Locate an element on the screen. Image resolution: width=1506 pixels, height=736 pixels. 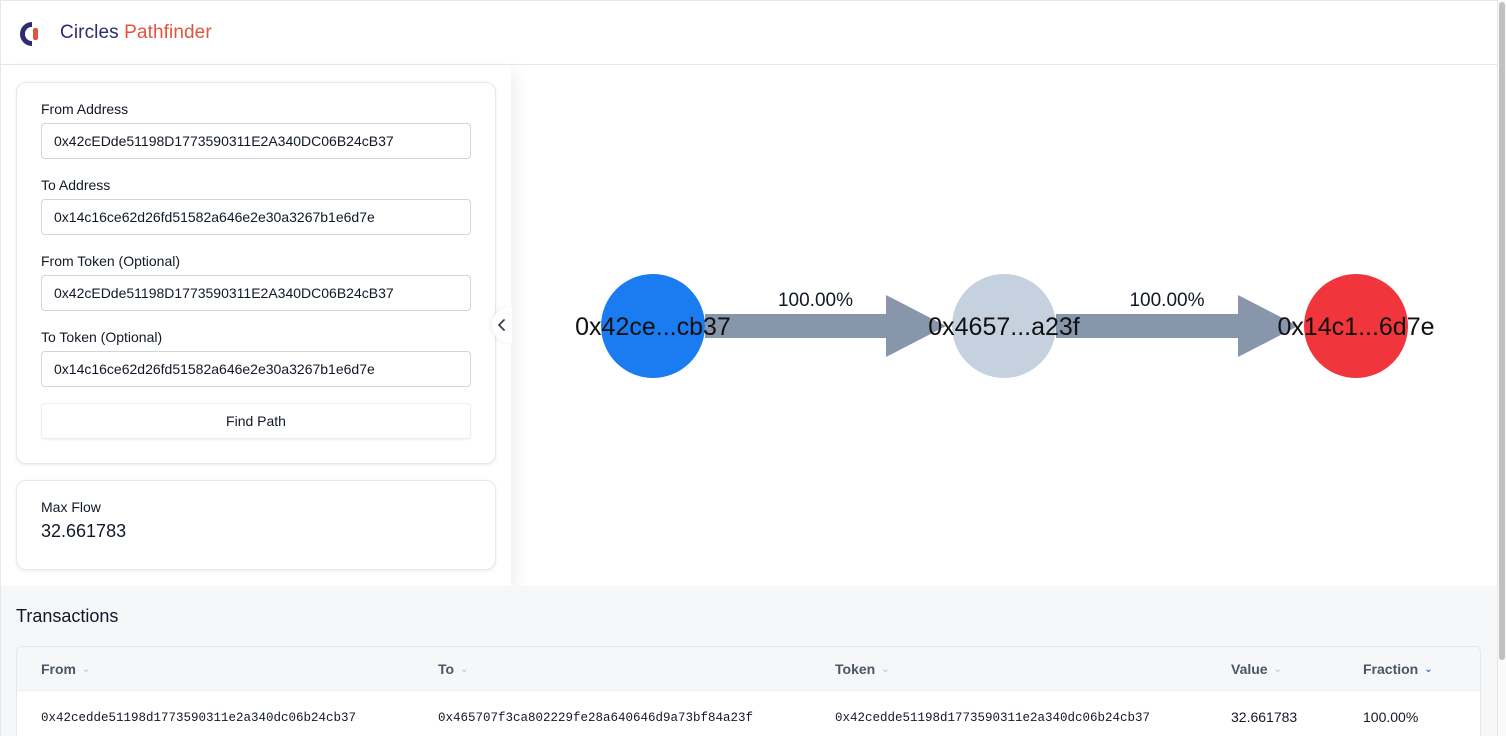
column-header-label: From is located at coordinates (58, 669).